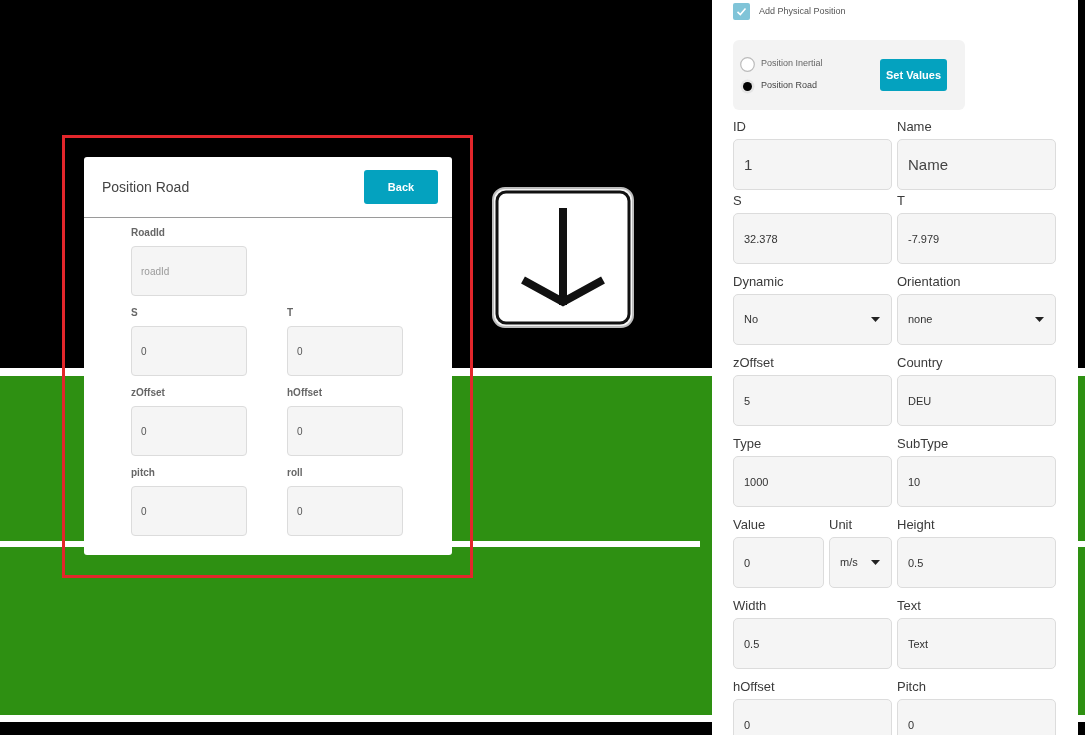 The image size is (1085, 735). Describe the element at coordinates (148, 233) in the screenshot. I see `field-label: RoadId` at that location.